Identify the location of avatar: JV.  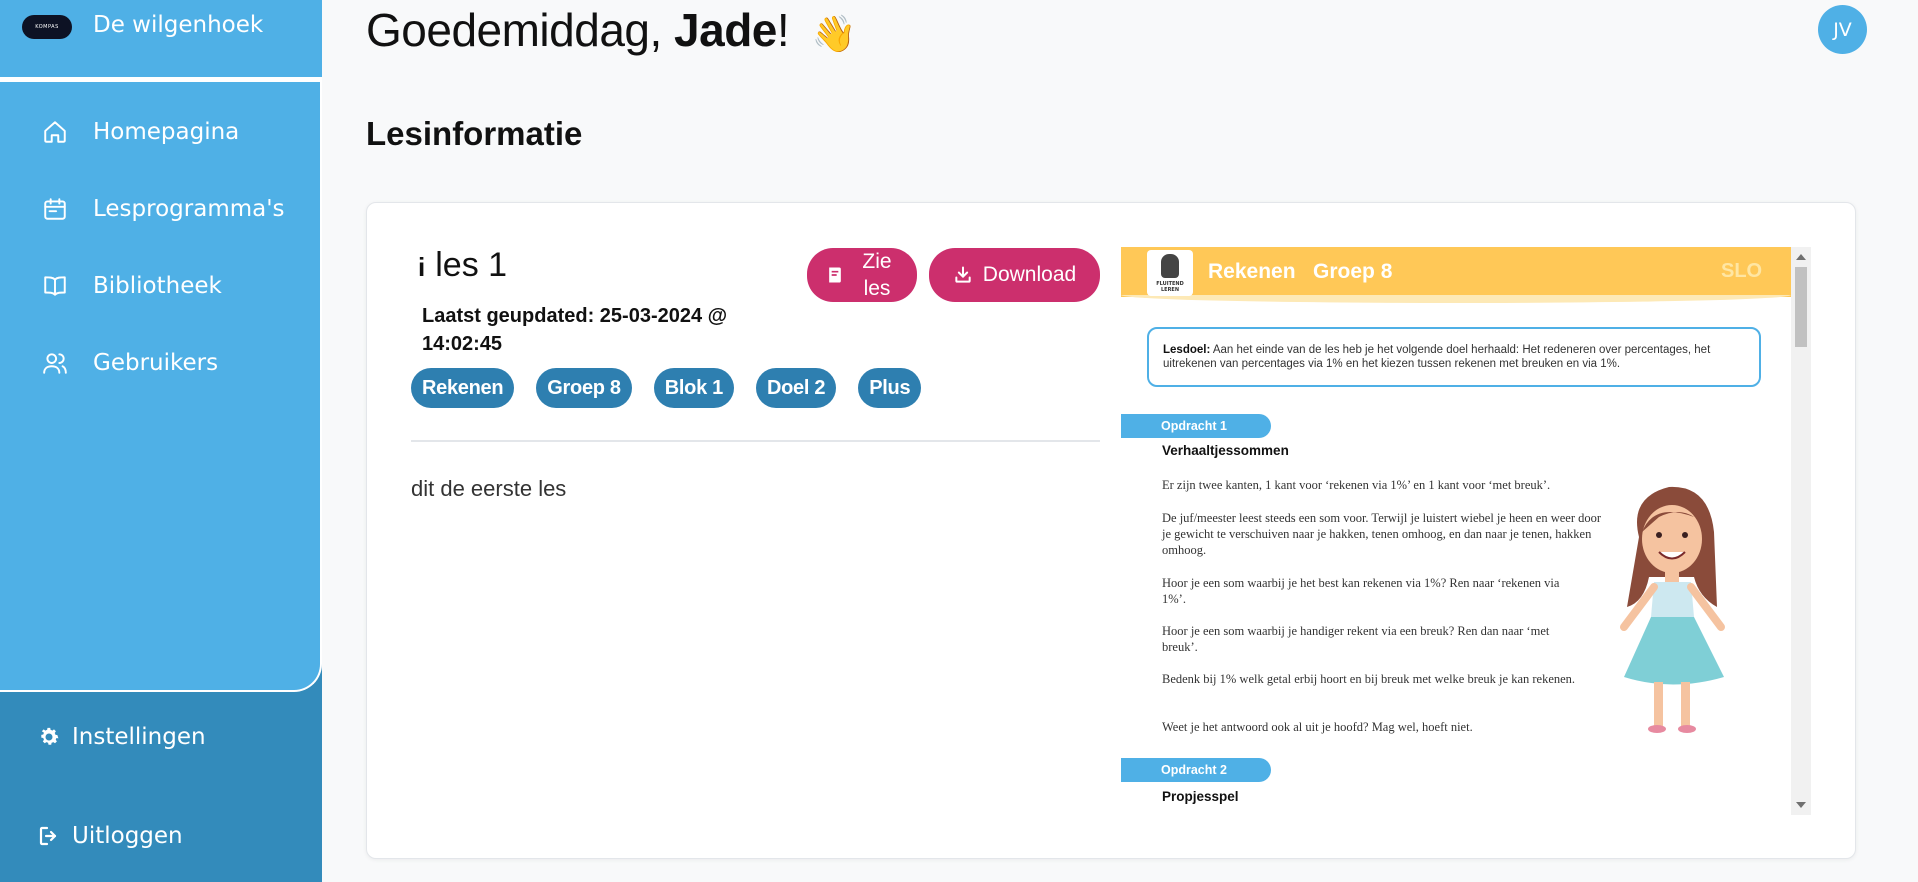
(1842, 29).